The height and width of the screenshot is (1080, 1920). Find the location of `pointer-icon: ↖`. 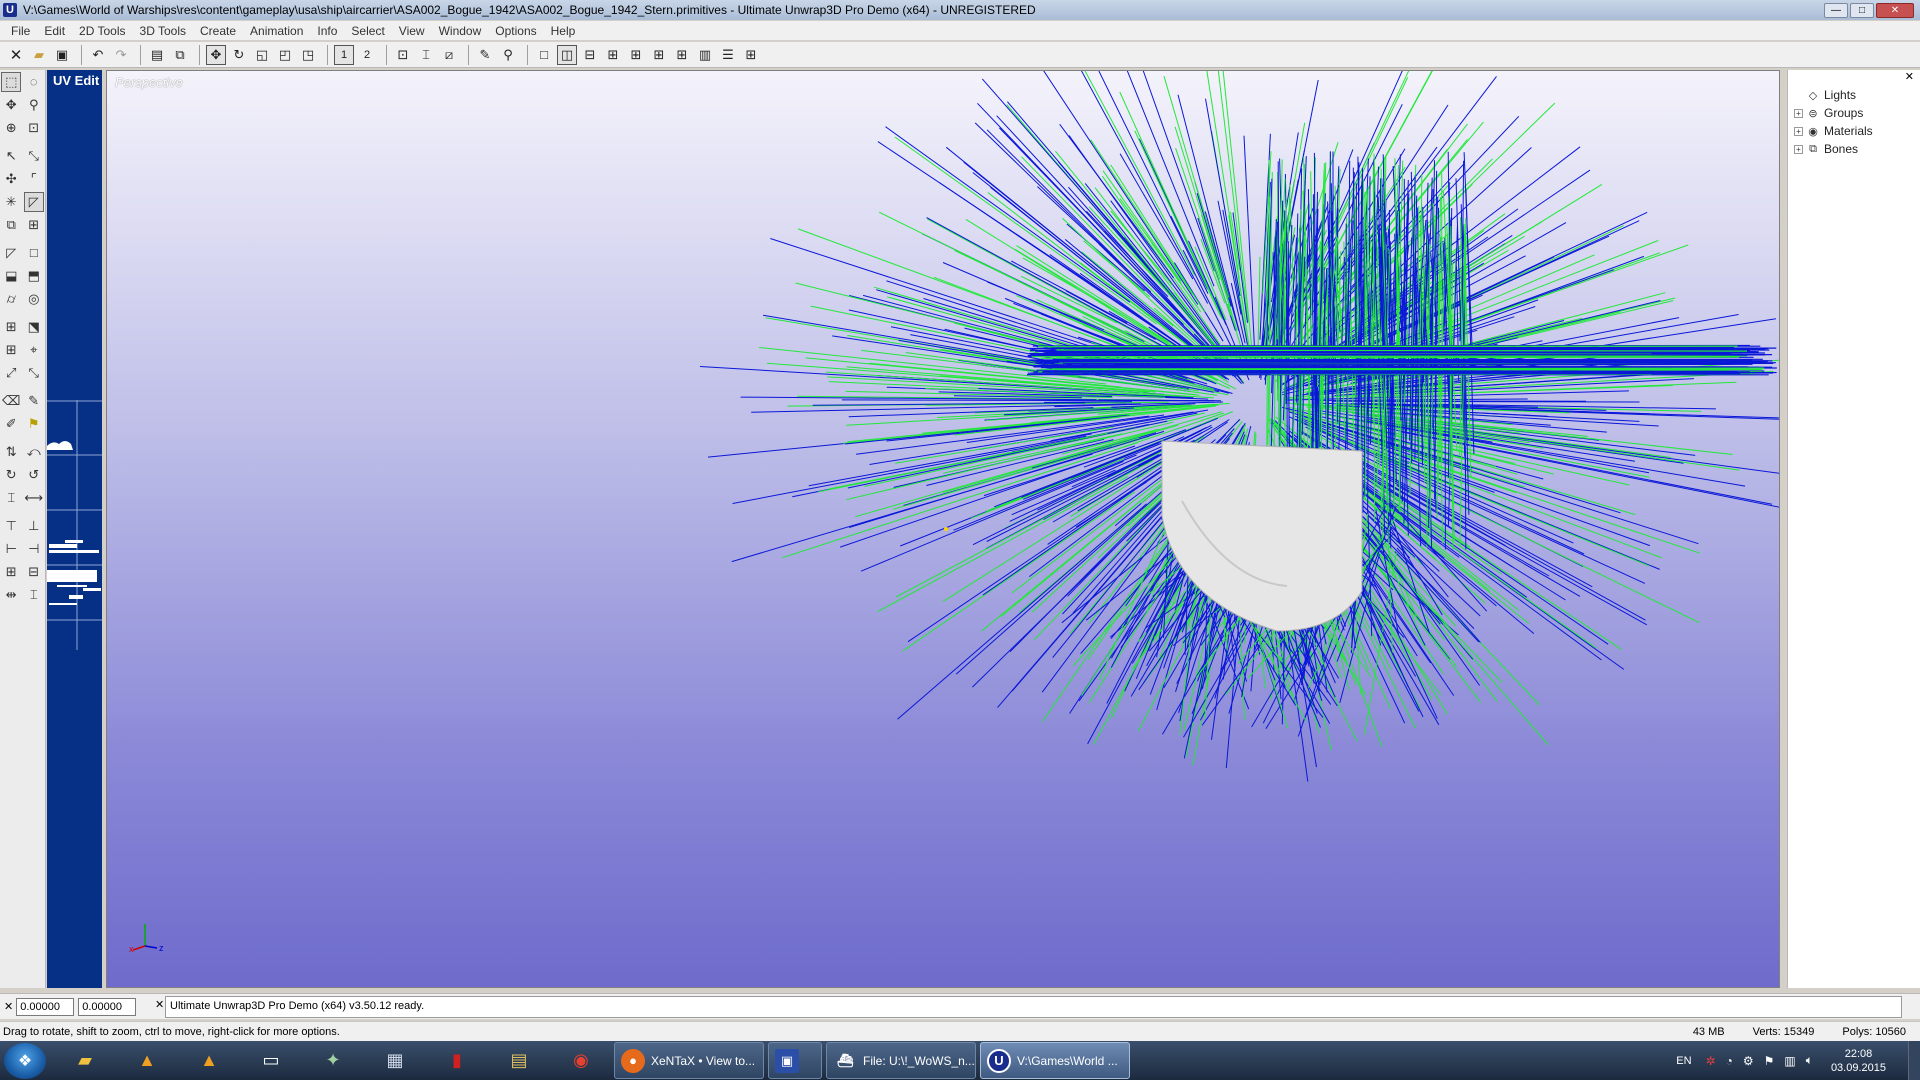

pointer-icon: ↖ is located at coordinates (11, 156).